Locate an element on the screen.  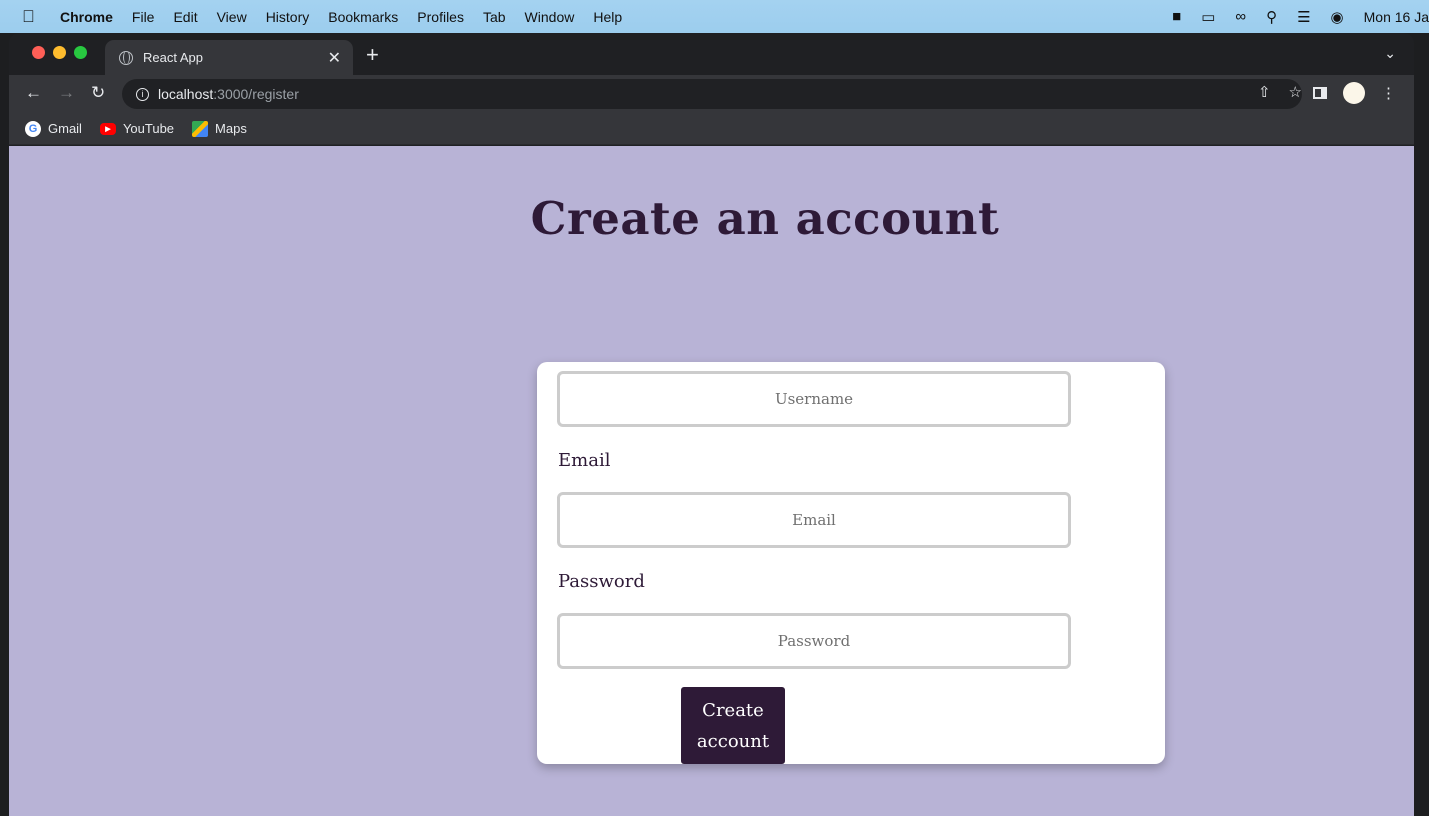
menu-file: File is located at coordinates (143, 17).